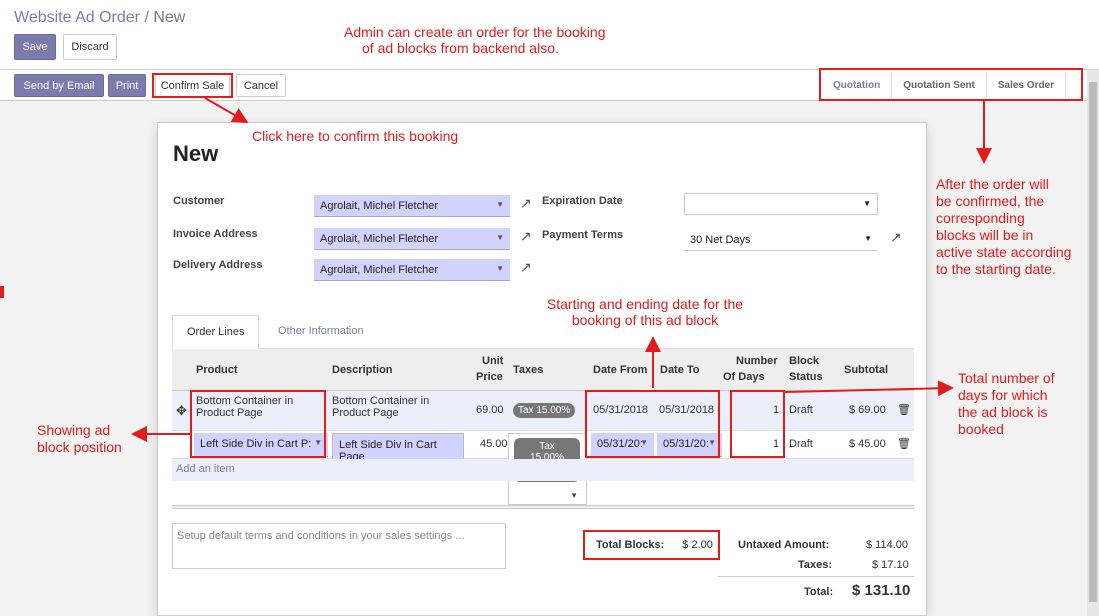 Image resolution: width=1099 pixels, height=616 pixels. What do you see at coordinates (869, 388) in the screenshot?
I see `arrow-days` at bounding box center [869, 388].